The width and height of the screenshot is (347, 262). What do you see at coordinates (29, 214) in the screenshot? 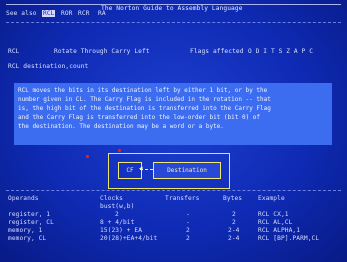
I see `table-row-operands: register, 1` at bounding box center [29, 214].